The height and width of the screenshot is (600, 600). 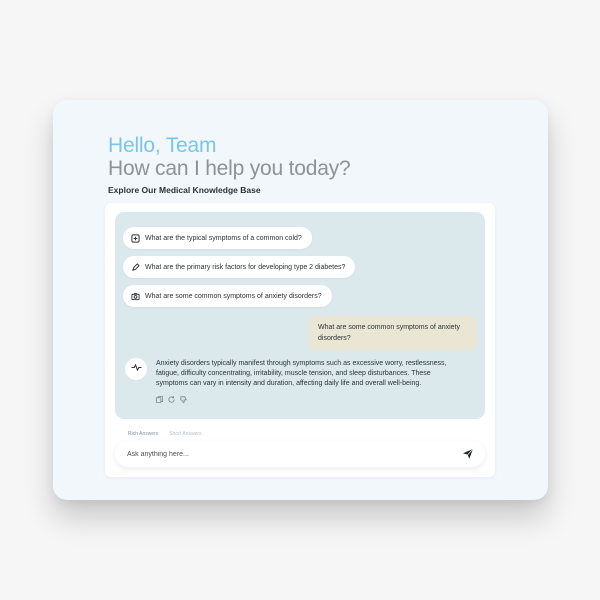 What do you see at coordinates (165, 434) in the screenshot?
I see `answer-mode-toggle: Rich Answers Short Answers` at bounding box center [165, 434].